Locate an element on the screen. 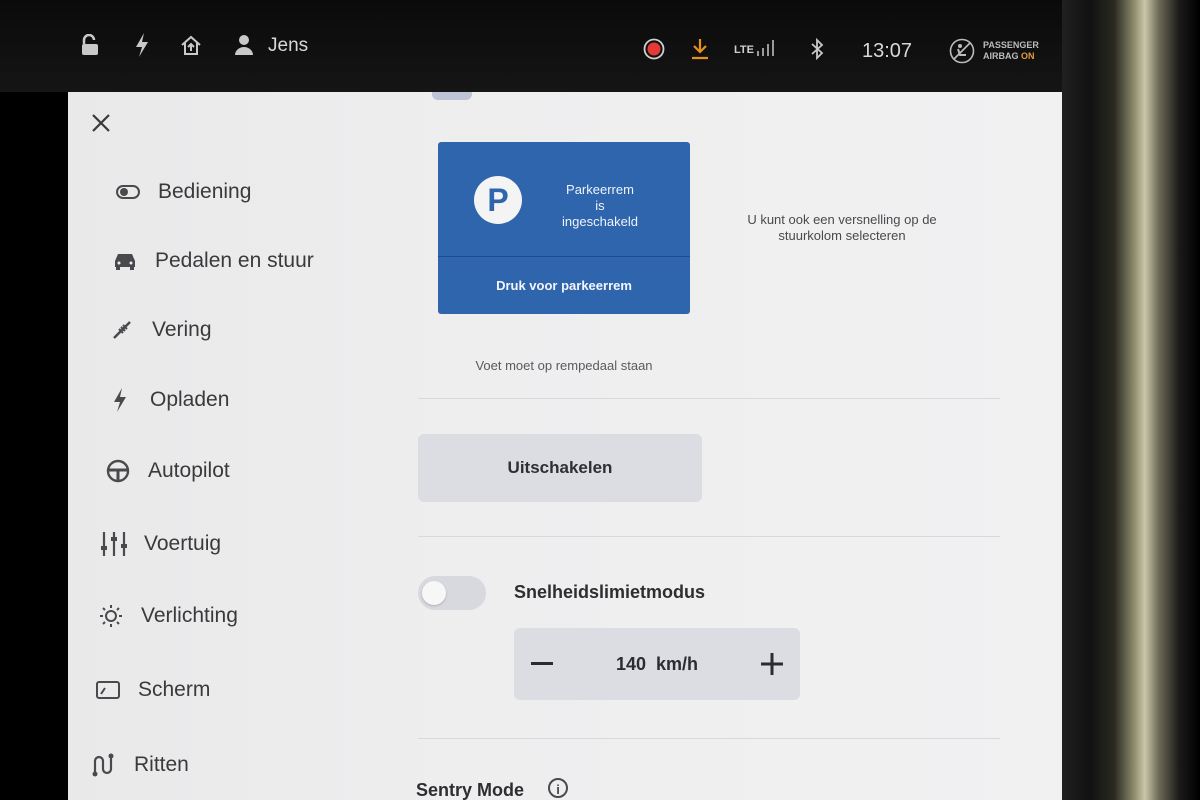 Image resolution: width=1200 pixels, height=800 pixels. sidebar-item-ritten: Ritten is located at coordinates (139, 765).